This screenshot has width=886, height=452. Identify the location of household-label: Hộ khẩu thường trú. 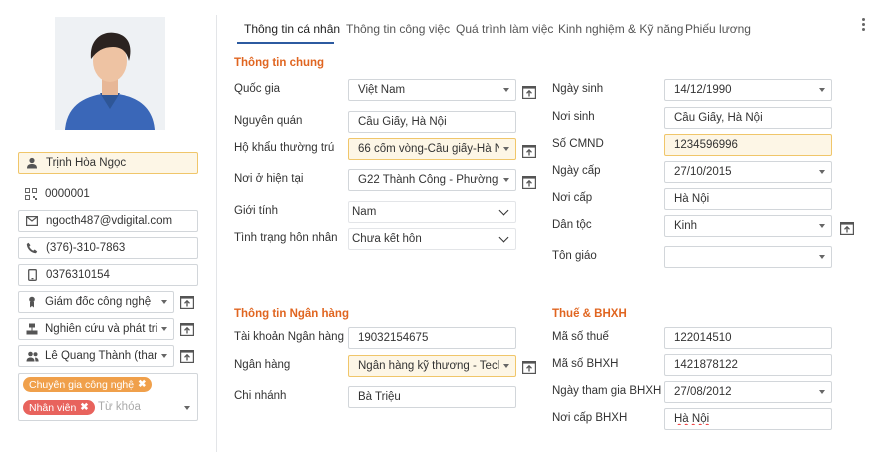
(284, 148).